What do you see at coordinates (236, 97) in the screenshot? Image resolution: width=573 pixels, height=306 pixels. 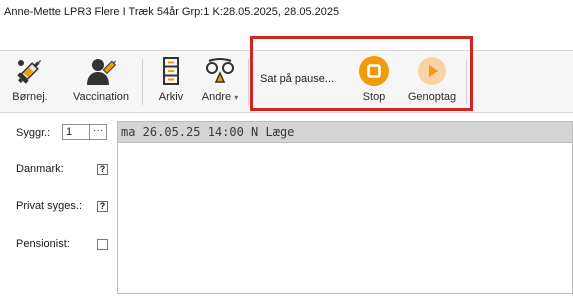 I see `chevron-down-icon: ▾` at bounding box center [236, 97].